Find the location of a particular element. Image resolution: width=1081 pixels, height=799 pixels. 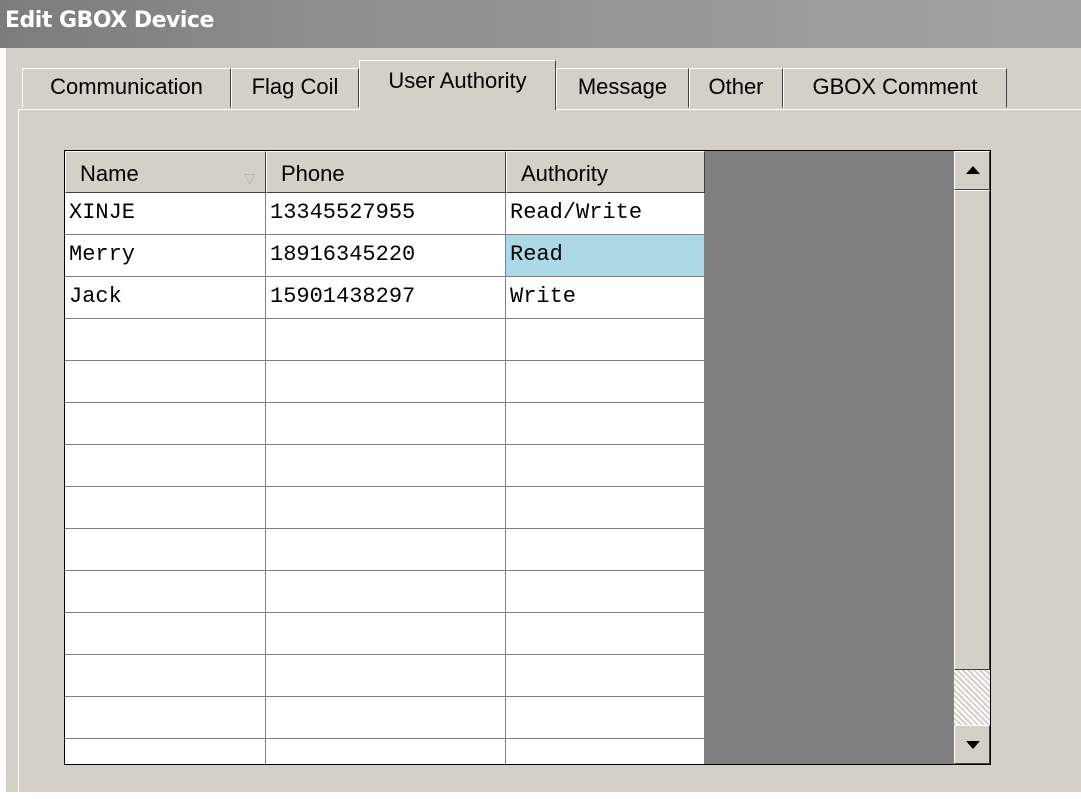

scroll-up-button is located at coordinates (972, 170).